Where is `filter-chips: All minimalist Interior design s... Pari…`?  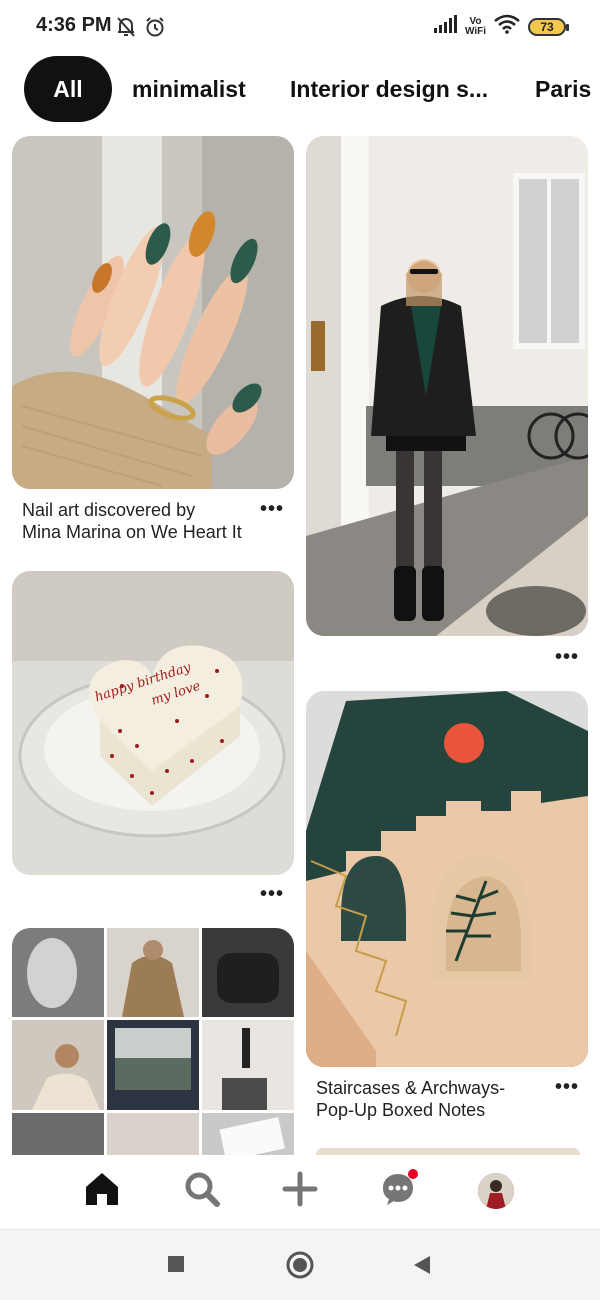
filter-chips: All minimalist Interior design s... Pari… is located at coordinates (300, 89).